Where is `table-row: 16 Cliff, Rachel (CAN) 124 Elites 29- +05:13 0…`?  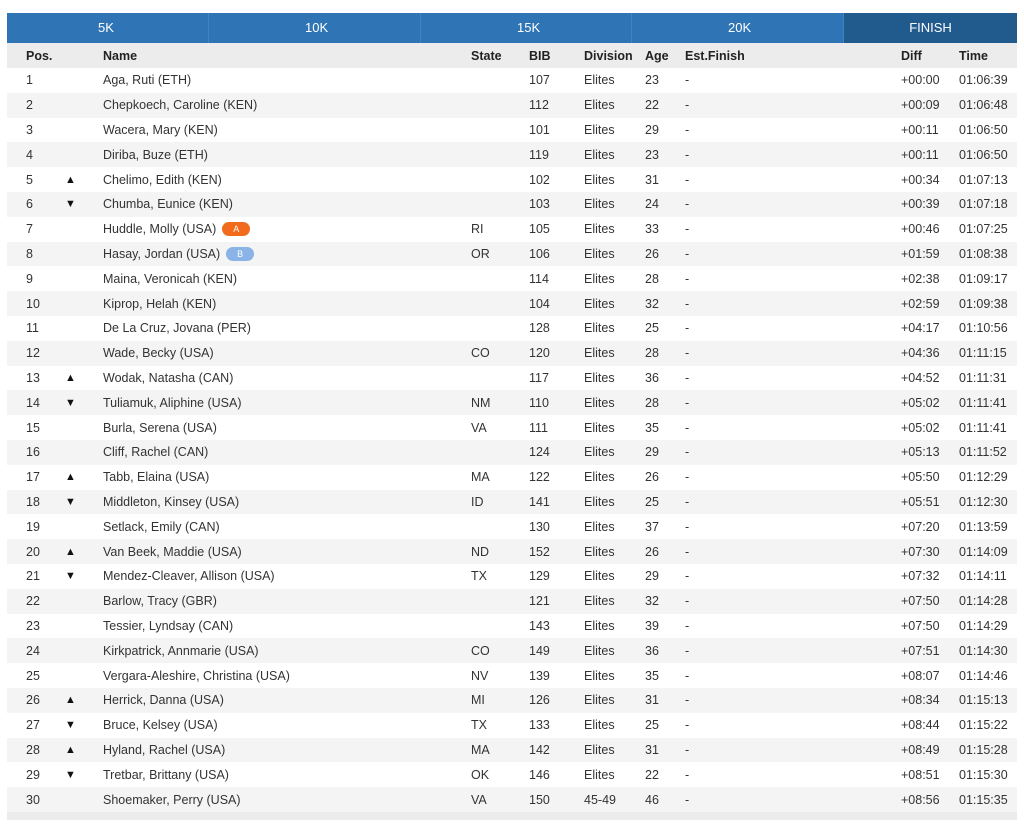
table-row: 16 Cliff, Rachel (CAN) 124 Elites 29- +05:13 0… is located at coordinates (512, 452).